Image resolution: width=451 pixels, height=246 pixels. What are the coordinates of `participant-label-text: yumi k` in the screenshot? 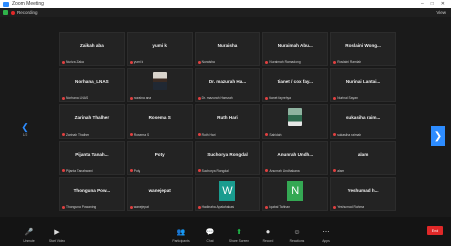 It's located at (138, 62).